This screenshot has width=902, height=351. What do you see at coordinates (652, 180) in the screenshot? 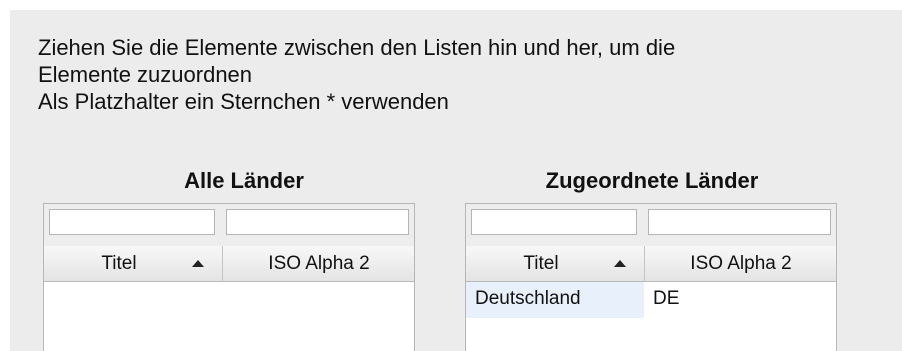
I see `assigned-countries-heading: Zugeordnete Länder` at bounding box center [652, 180].